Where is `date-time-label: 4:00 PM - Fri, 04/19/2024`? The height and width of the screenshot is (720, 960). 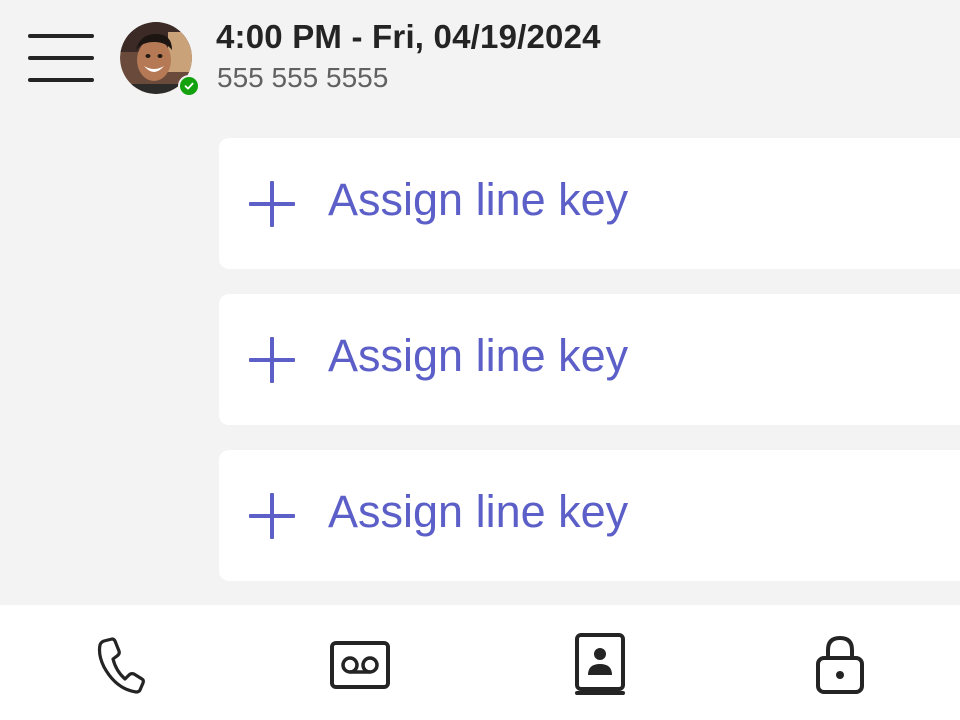 date-time-label: 4:00 PM - Fri, 04/19/2024 is located at coordinates (408, 36).